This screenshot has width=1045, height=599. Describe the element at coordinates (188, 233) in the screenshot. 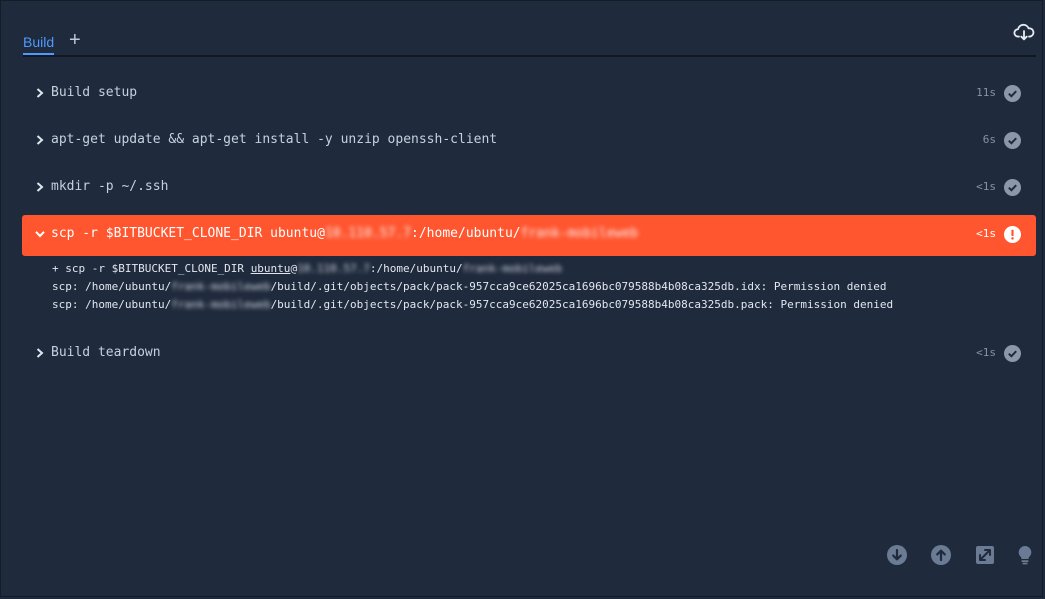

I see `command-prefix: scp -r $BITBUCKET_CLONE_DIR ubuntu@` at that location.